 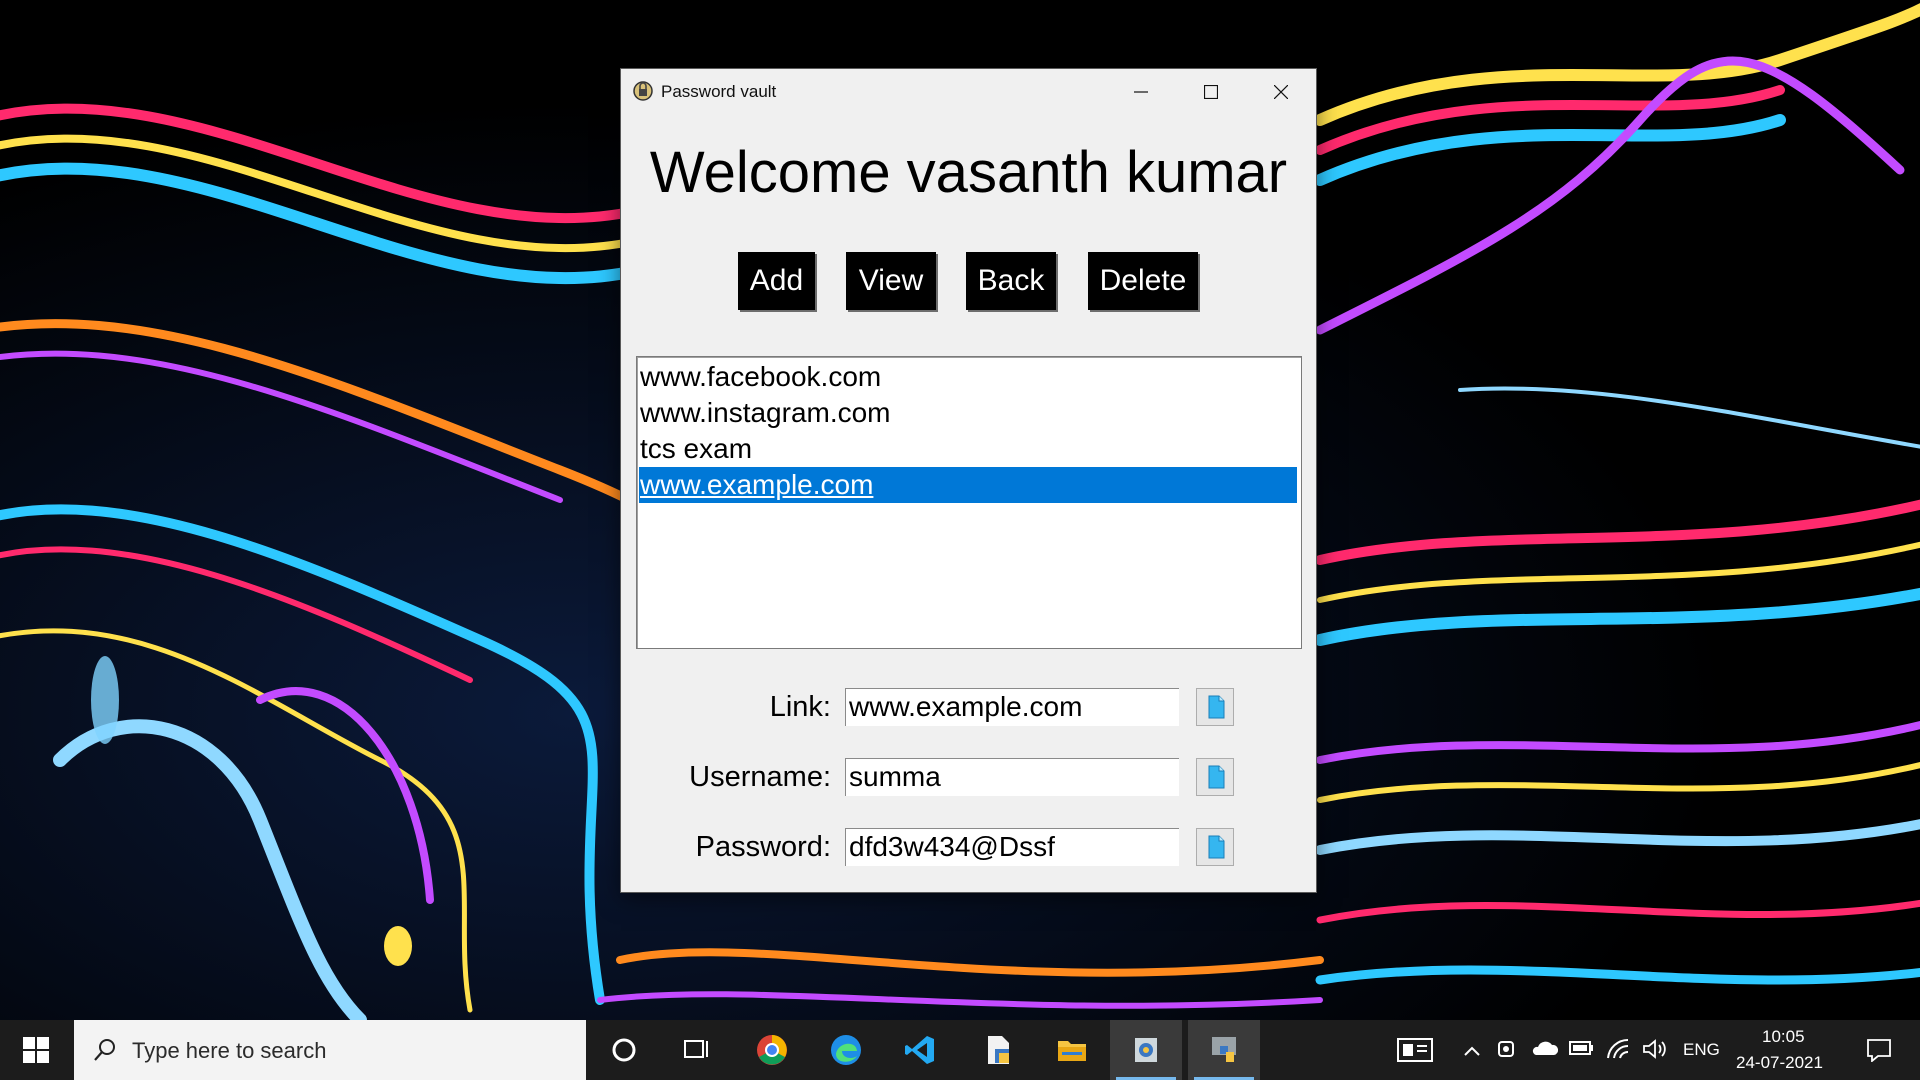 I want to click on edge-icon, so click(x=846, y=1050).